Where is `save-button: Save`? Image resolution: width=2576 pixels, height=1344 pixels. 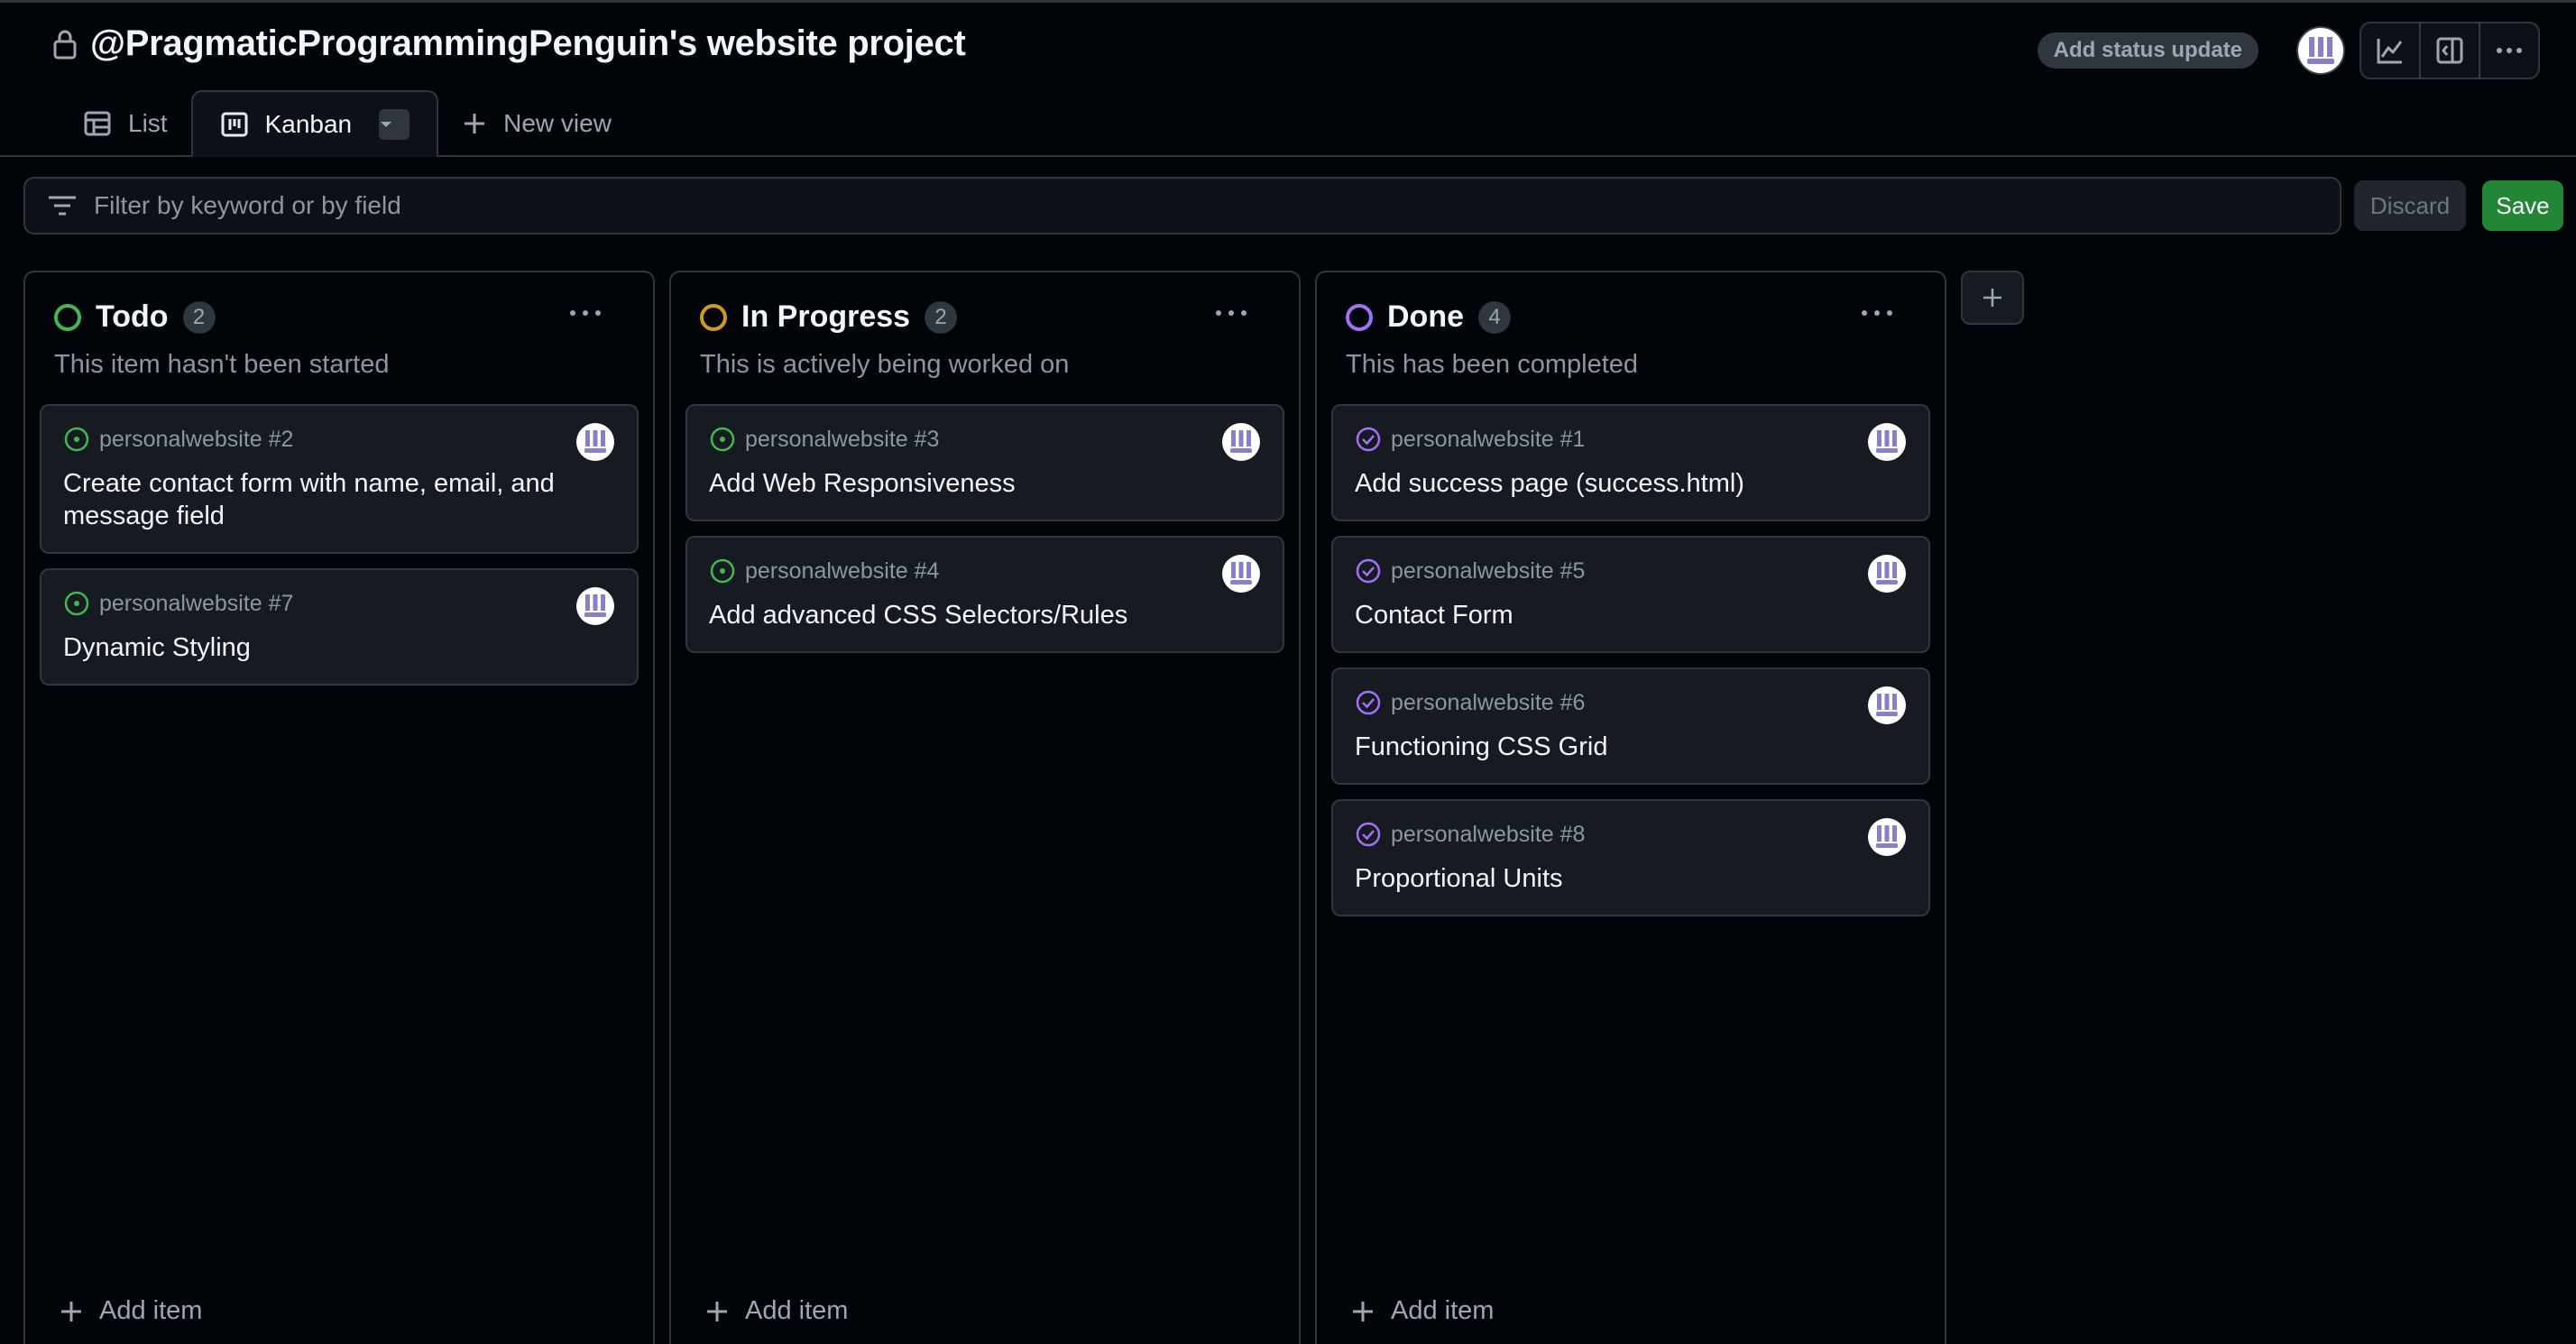 save-button: Save is located at coordinates (2523, 205).